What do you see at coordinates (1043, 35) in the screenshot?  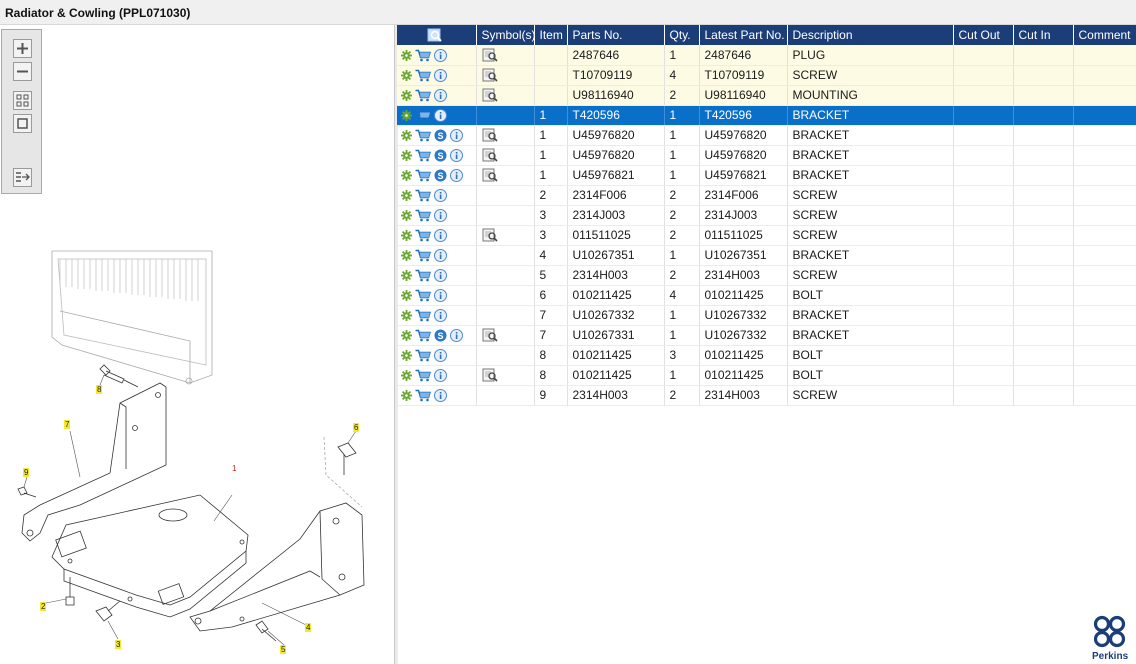 I see `column-header-cut-in: Cut In` at bounding box center [1043, 35].